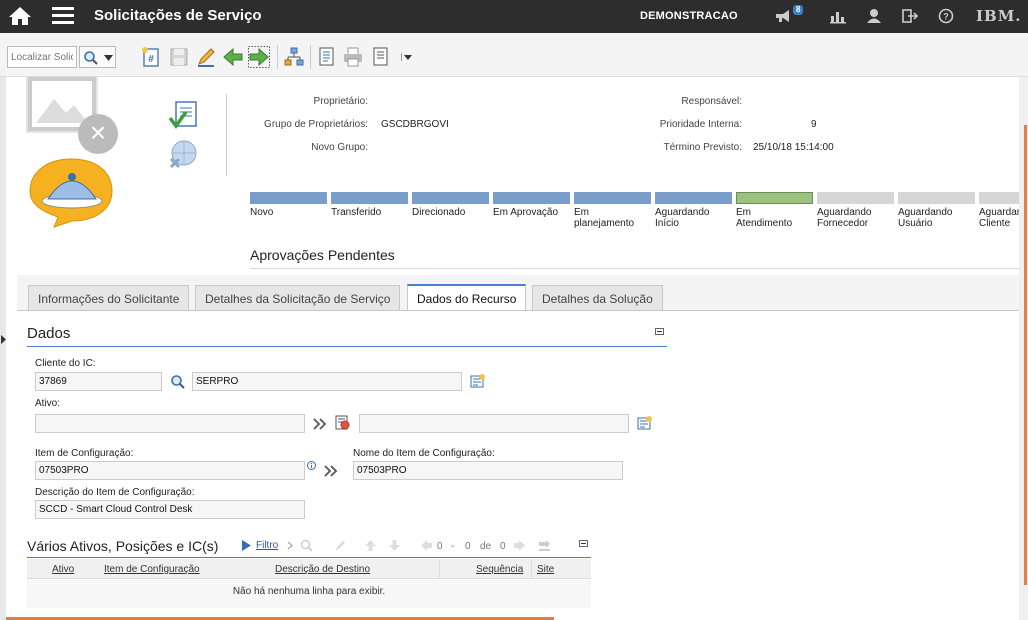 This screenshot has width=1028, height=620. I want to click on status-step-aguardando-cliente: Aguardando Cliente, so click(999, 210).